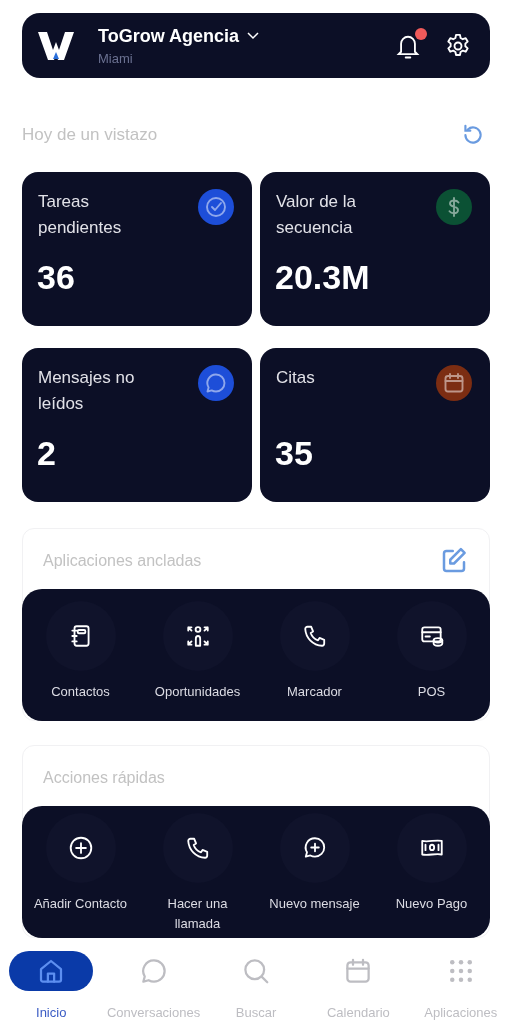 The width and height of the screenshot is (512, 1024). Describe the element at coordinates (294, 453) in the screenshot. I see `stat-value: 35` at that location.